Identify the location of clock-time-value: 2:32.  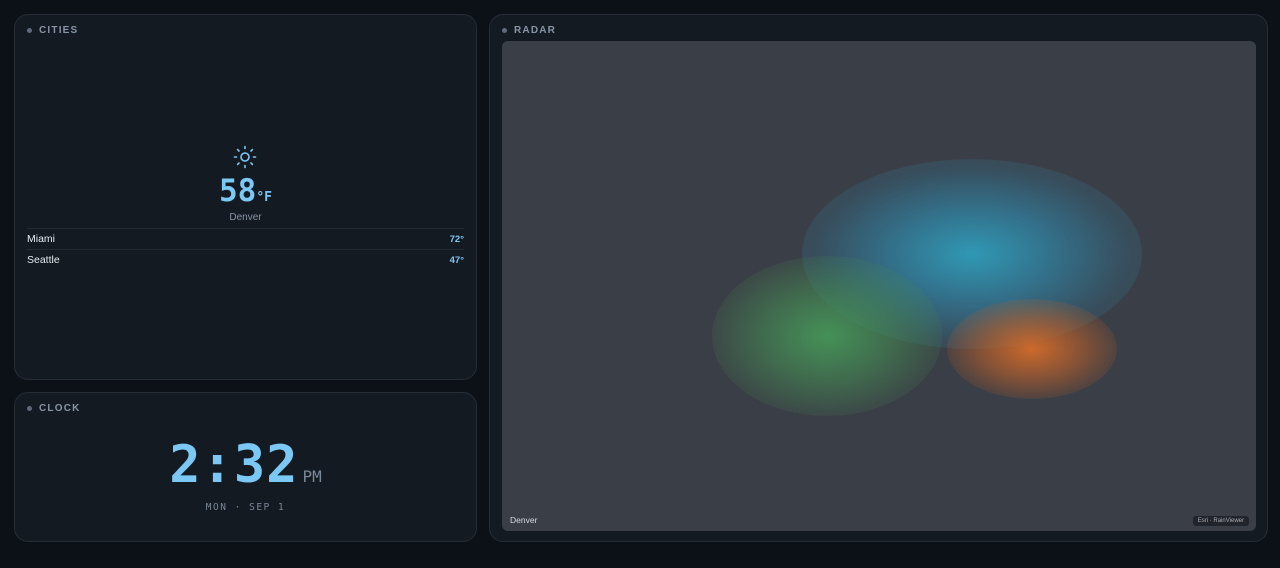
(234, 465).